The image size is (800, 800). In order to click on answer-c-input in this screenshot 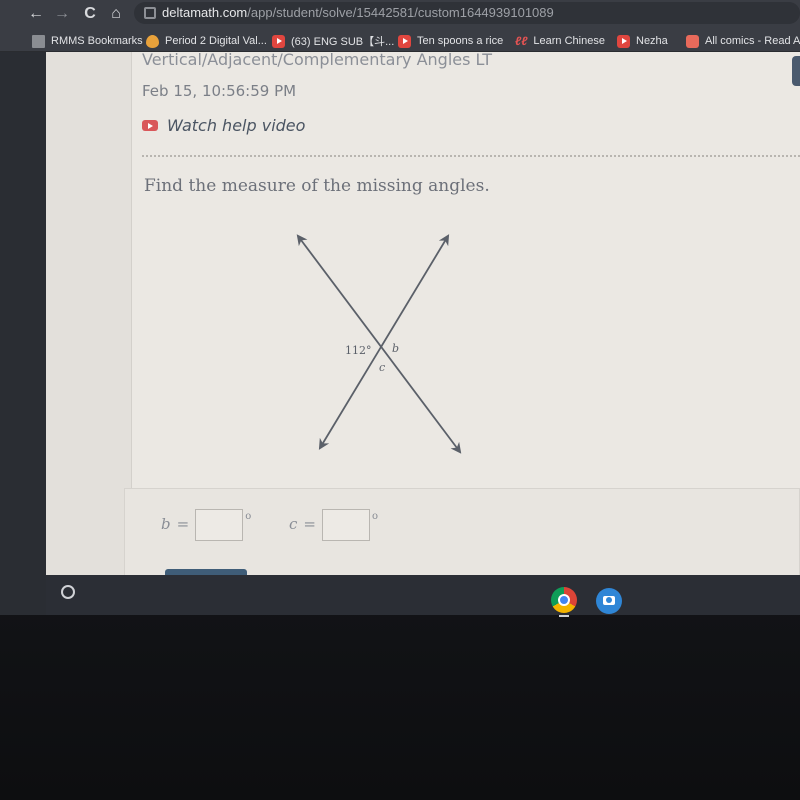, I will do `click(345, 525)`.